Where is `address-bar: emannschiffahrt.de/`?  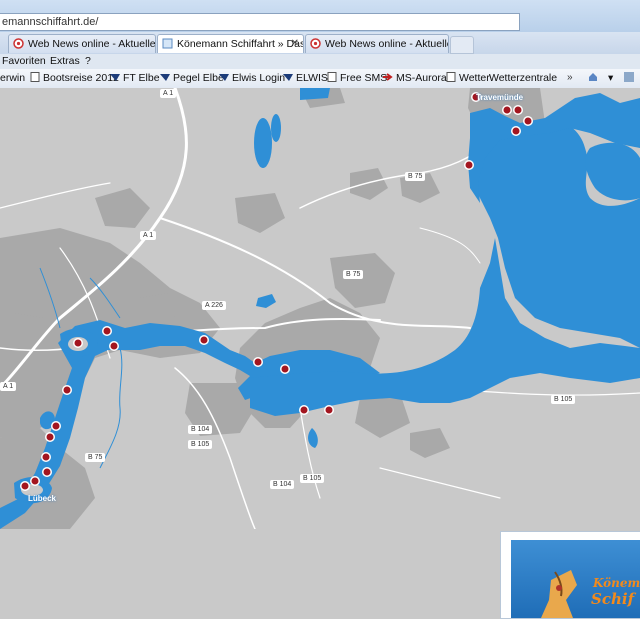
address-bar: emannschiffahrt.de/ is located at coordinates (260, 22).